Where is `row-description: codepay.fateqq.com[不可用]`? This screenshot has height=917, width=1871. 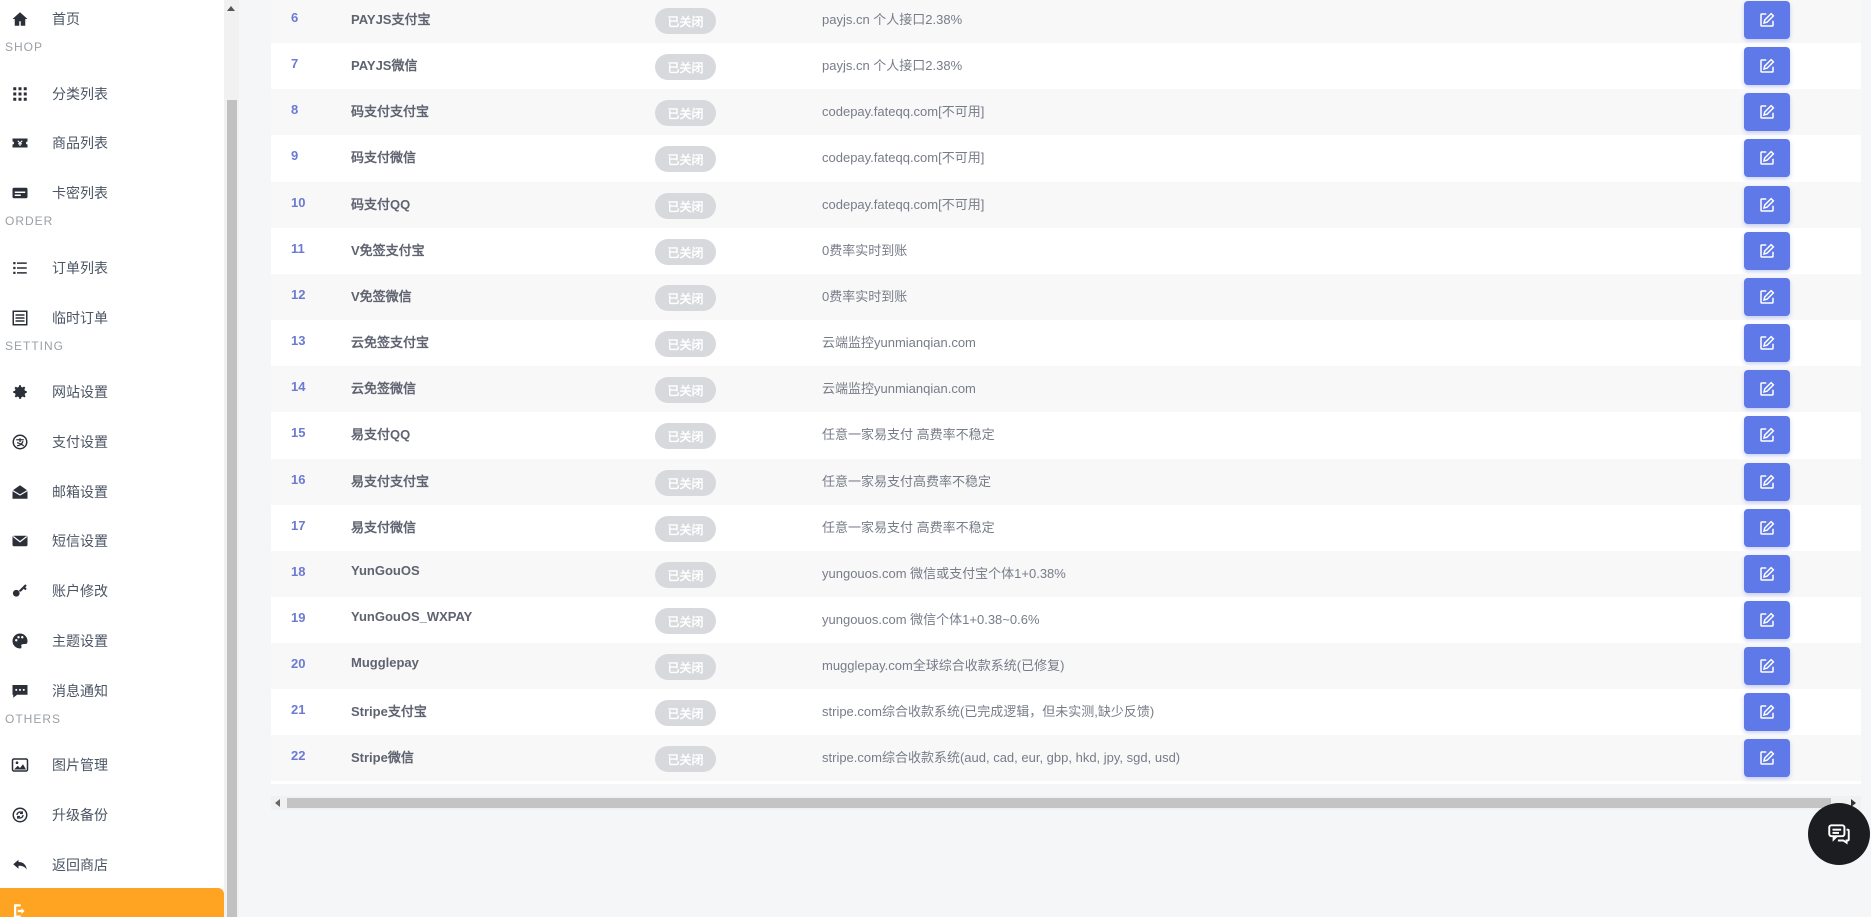
row-description: codepay.fateqq.com[不可用] is located at coordinates (903, 157).